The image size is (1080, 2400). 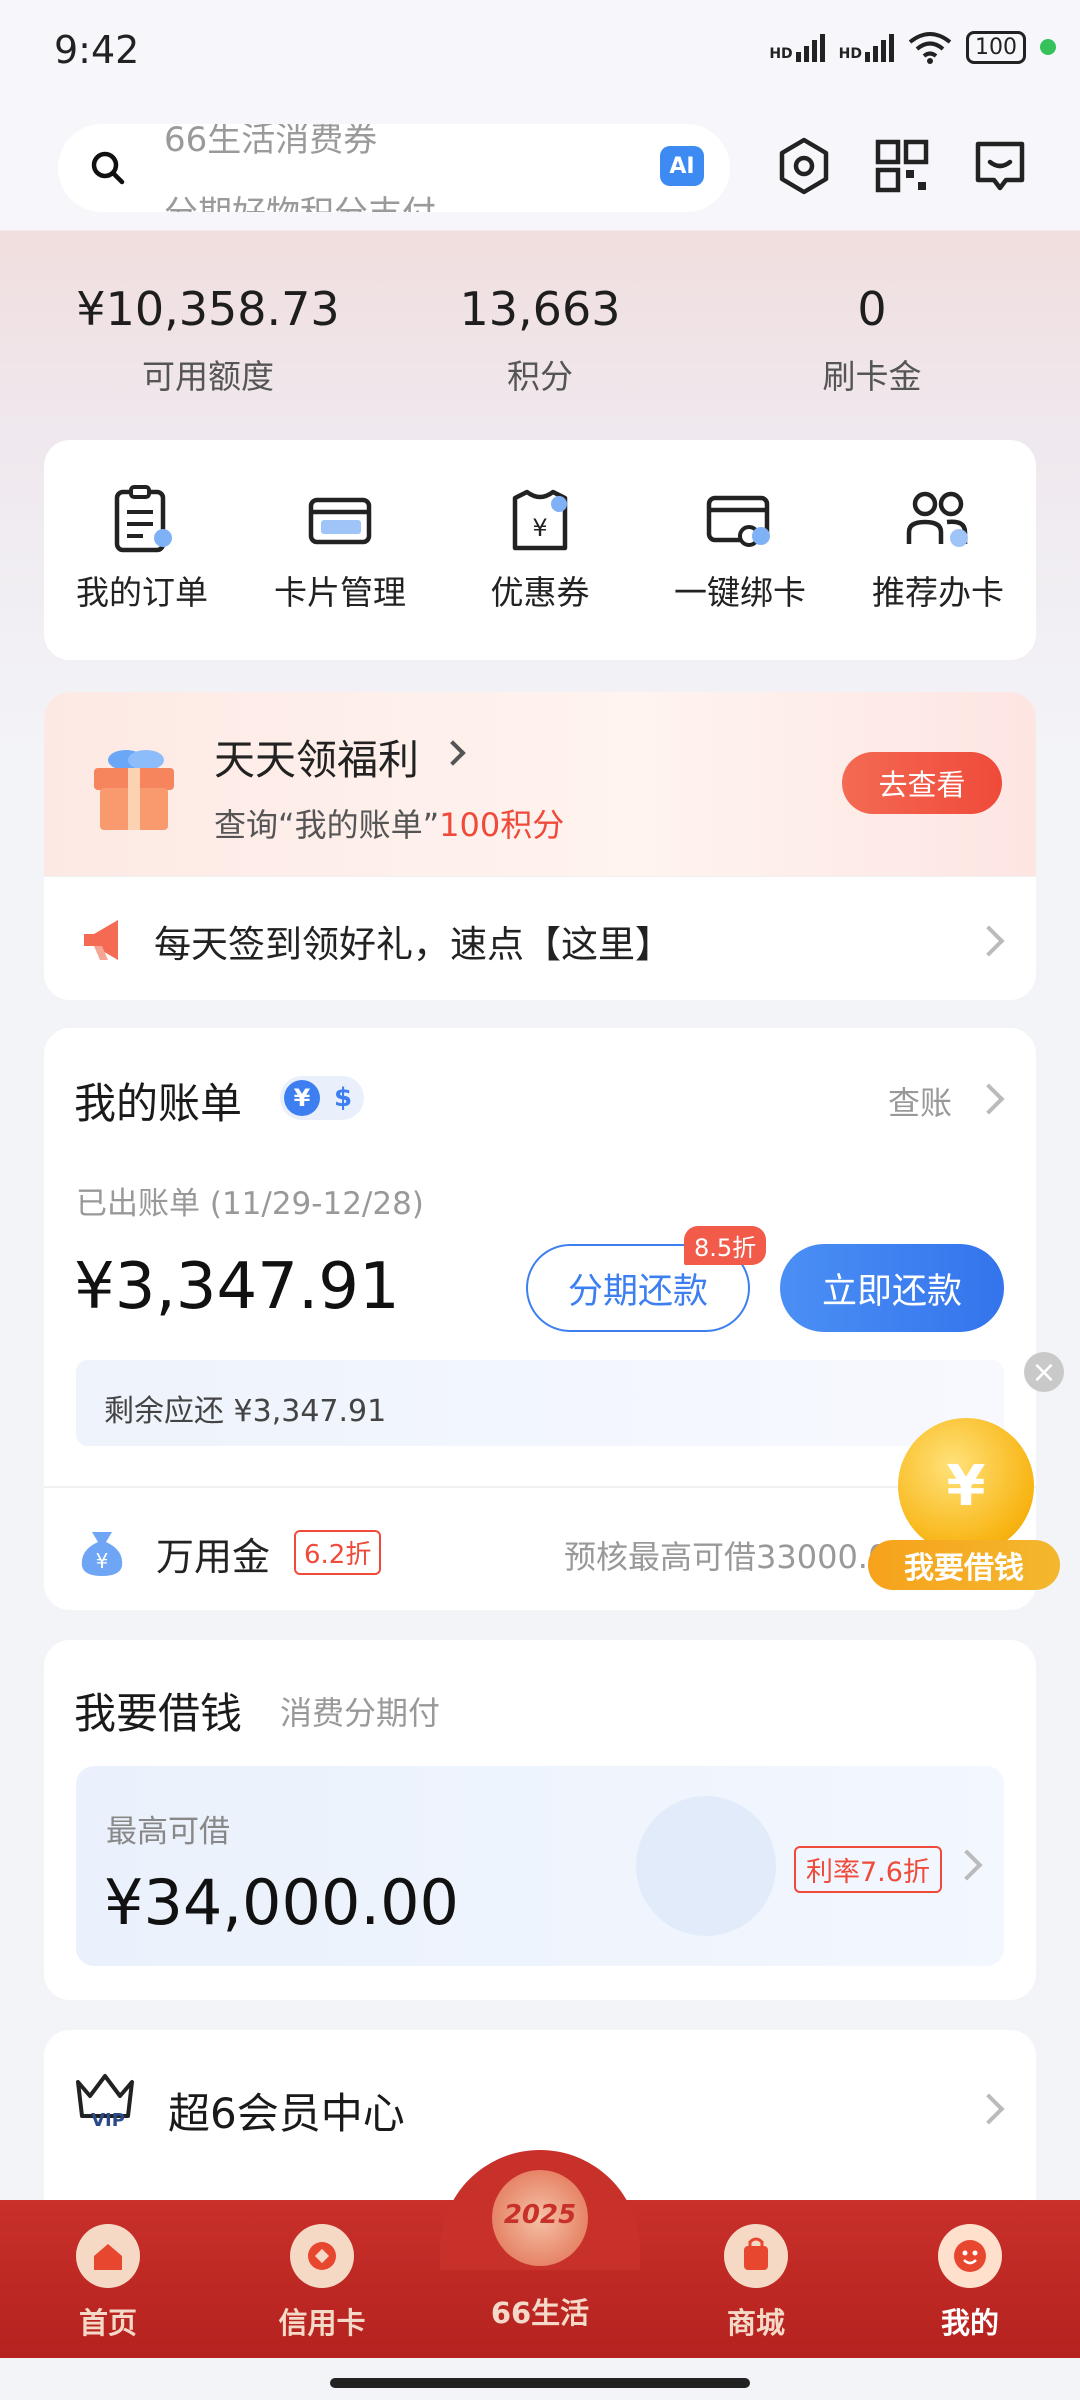 What do you see at coordinates (756, 2256) in the screenshot?
I see `shopping-bag-icon` at bounding box center [756, 2256].